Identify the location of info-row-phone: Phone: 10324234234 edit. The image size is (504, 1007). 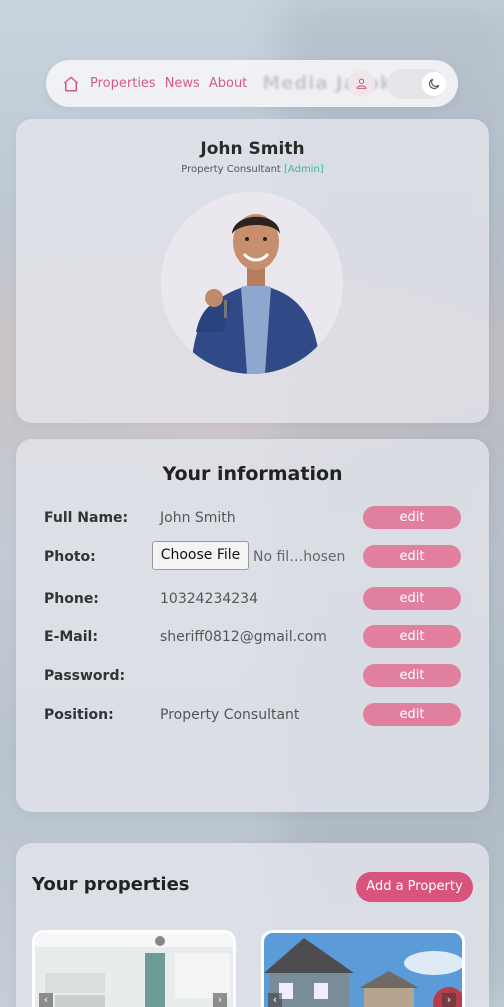
(252, 600).